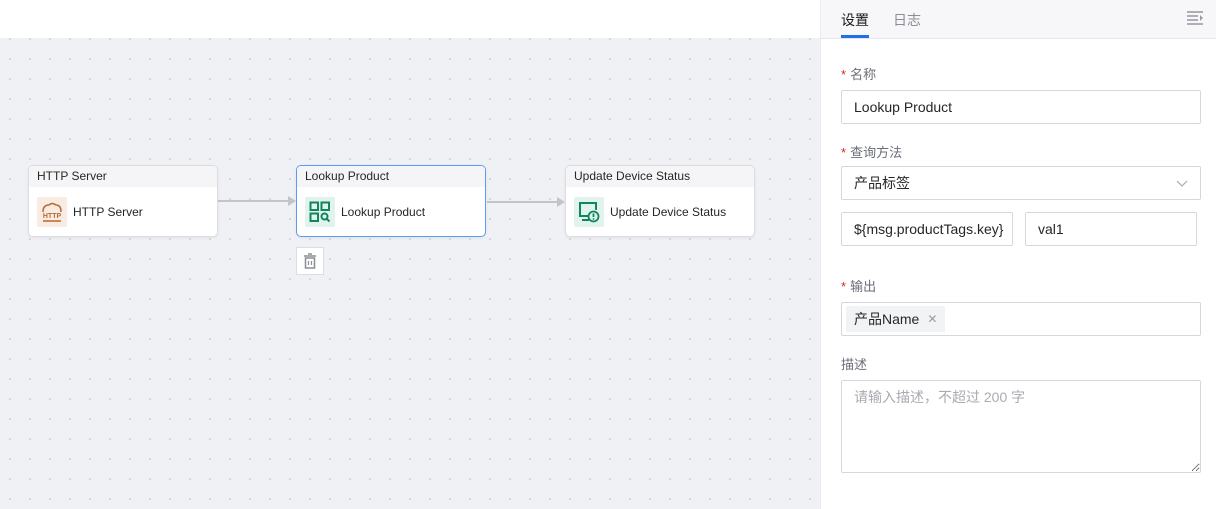 The width and height of the screenshot is (1216, 509). I want to click on edge-http-to-lookup, so click(254, 201).